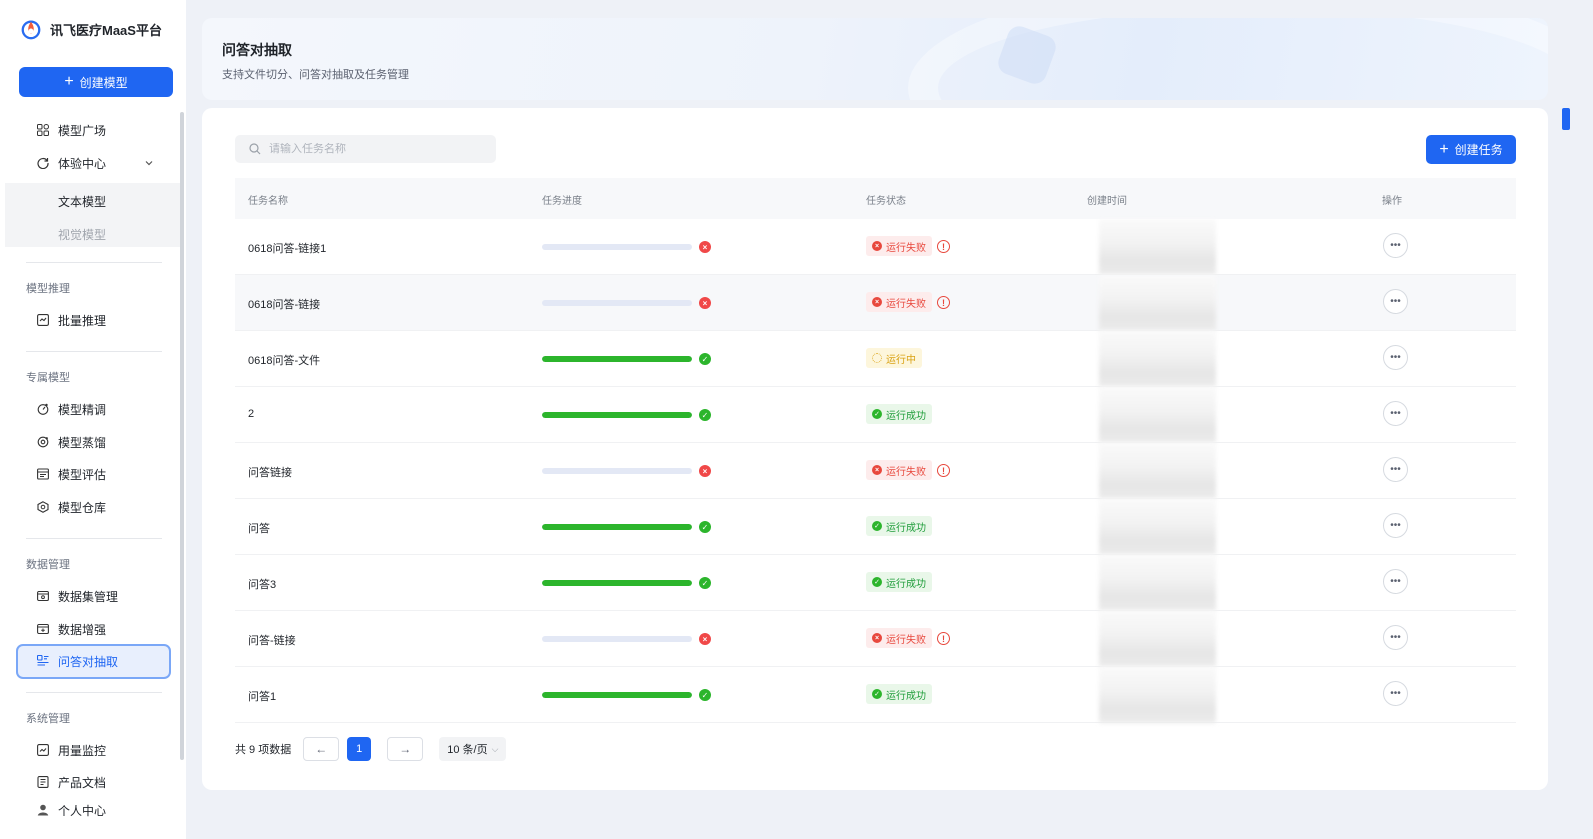  What do you see at coordinates (43, 409) in the screenshot?
I see `tune-icon` at bounding box center [43, 409].